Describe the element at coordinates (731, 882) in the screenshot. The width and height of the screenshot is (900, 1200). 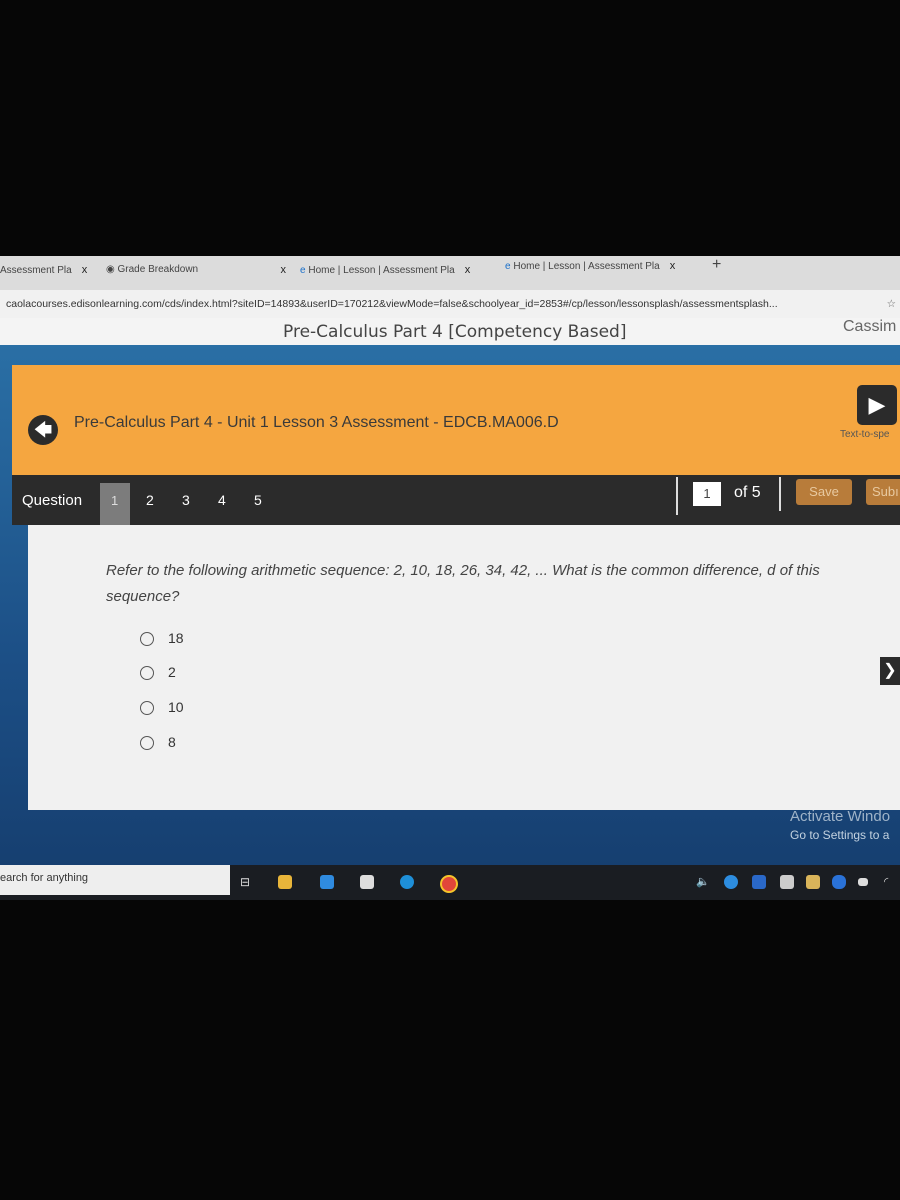
I see `onedrive-icon` at that location.